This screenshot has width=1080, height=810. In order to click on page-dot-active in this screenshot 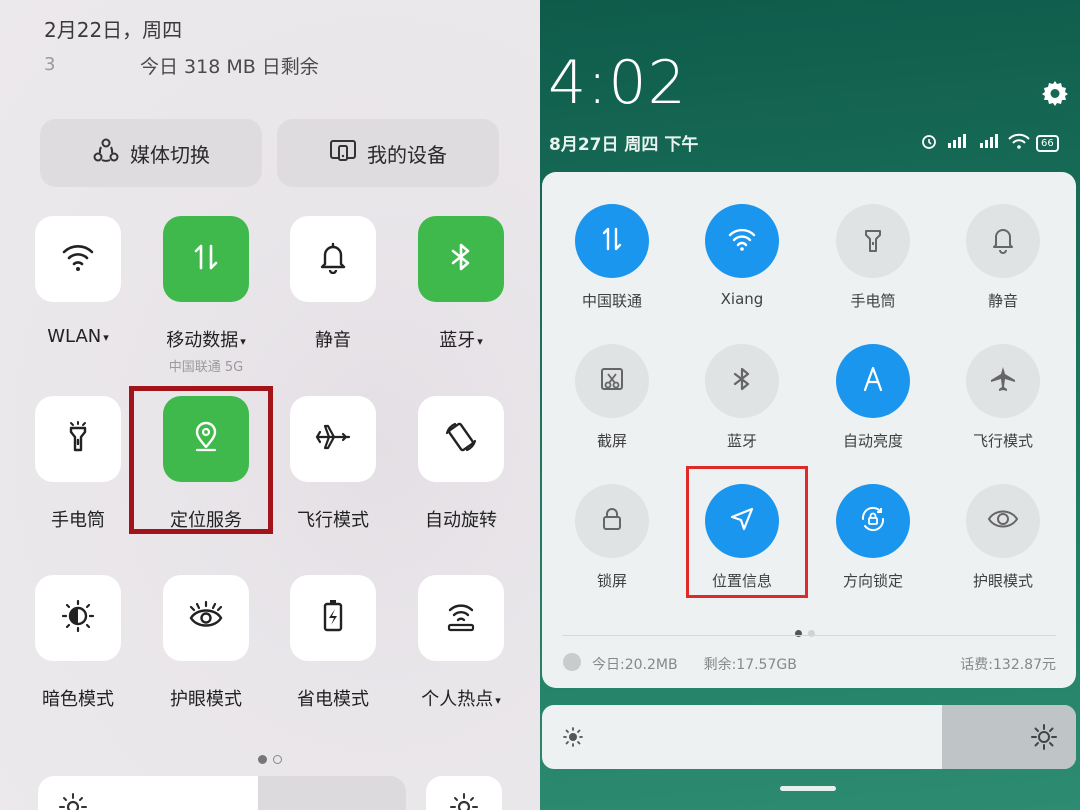, I will do `click(262, 759)`.